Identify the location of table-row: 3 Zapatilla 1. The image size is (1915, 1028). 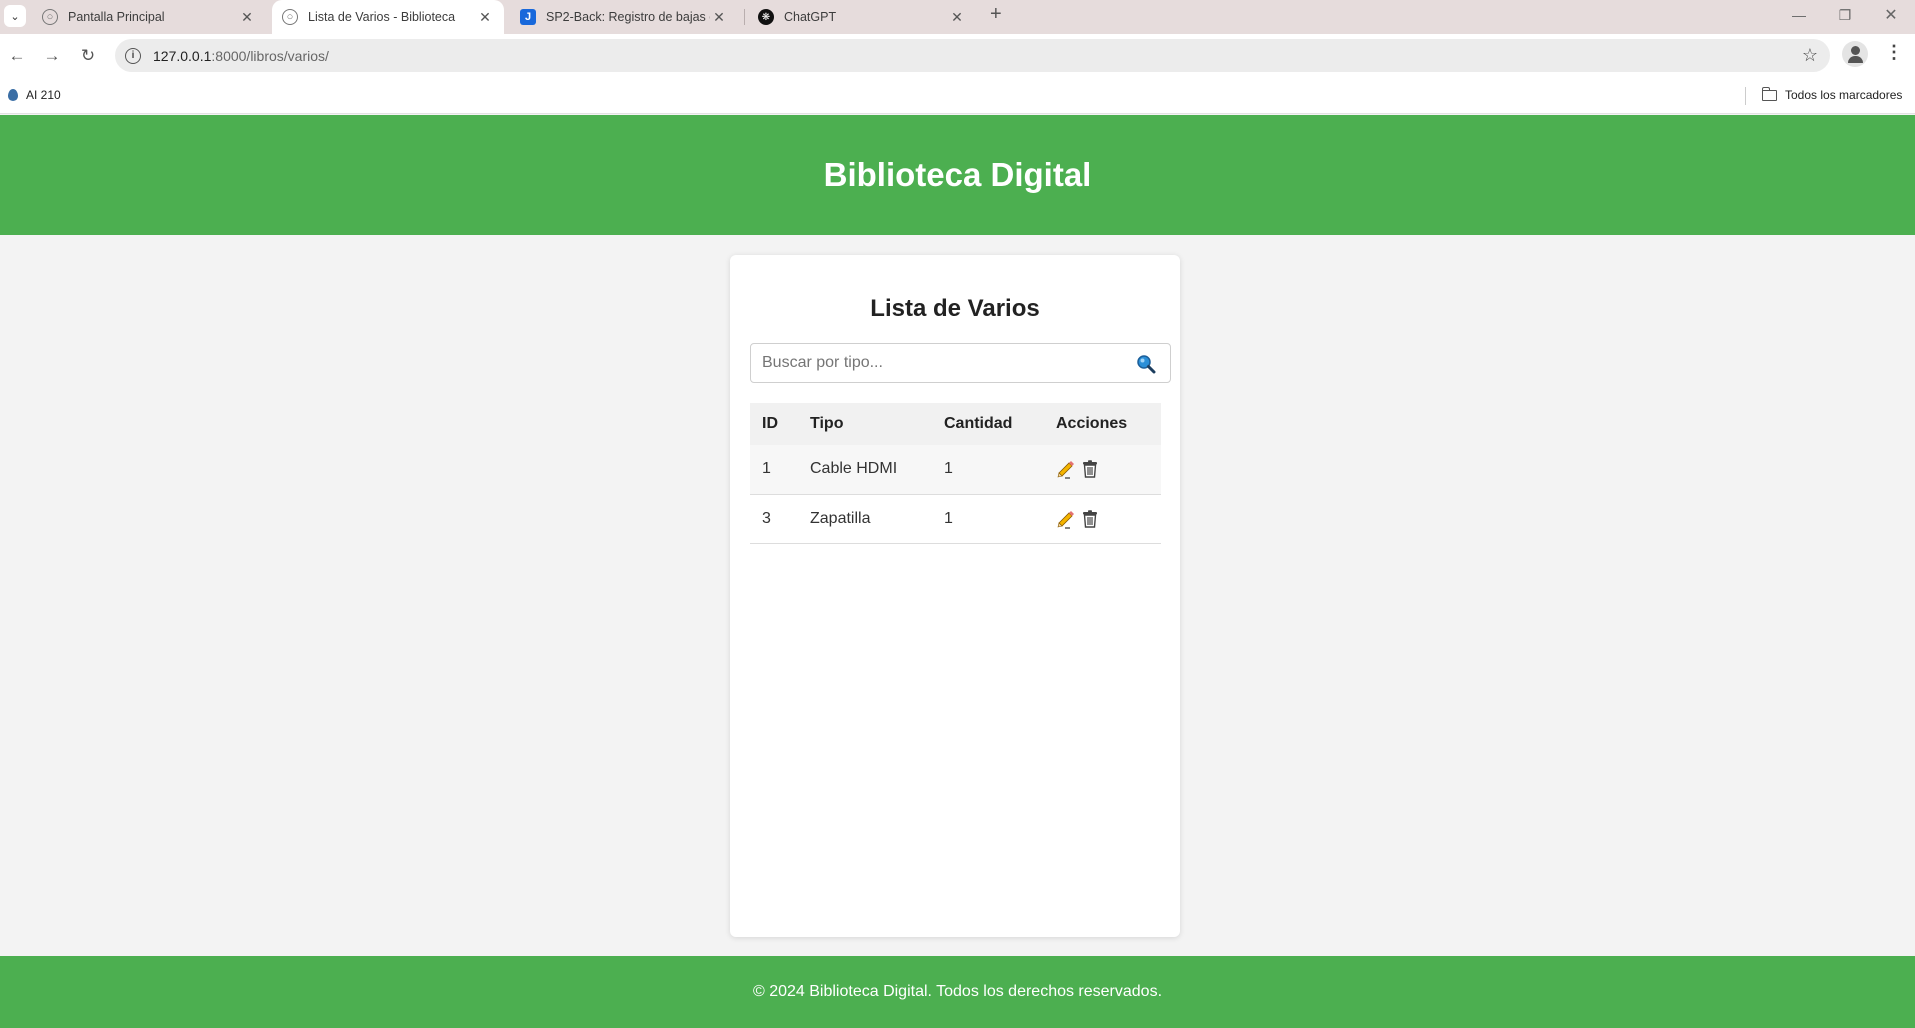
(955, 519).